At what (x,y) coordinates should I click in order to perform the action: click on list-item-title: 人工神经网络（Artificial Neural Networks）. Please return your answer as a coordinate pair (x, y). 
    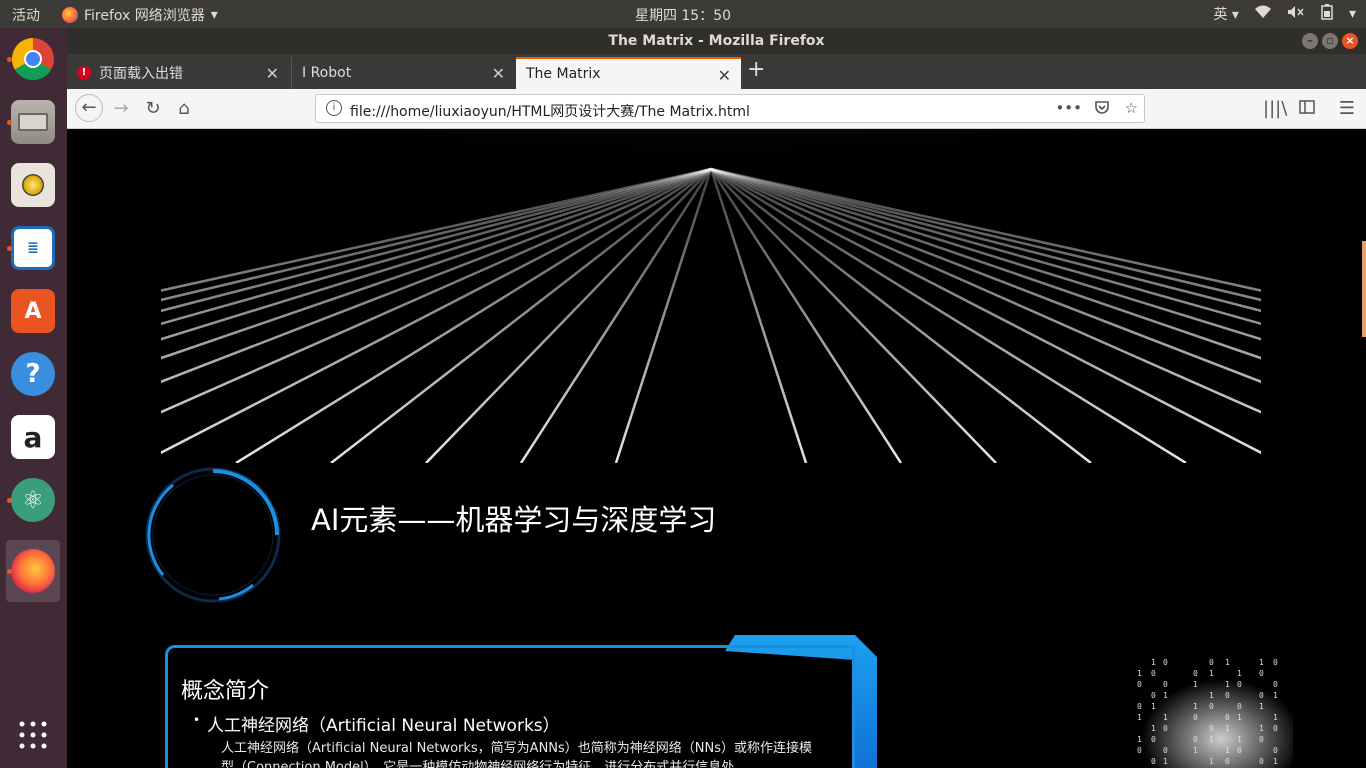
    Looking at the image, I should click on (376, 723).